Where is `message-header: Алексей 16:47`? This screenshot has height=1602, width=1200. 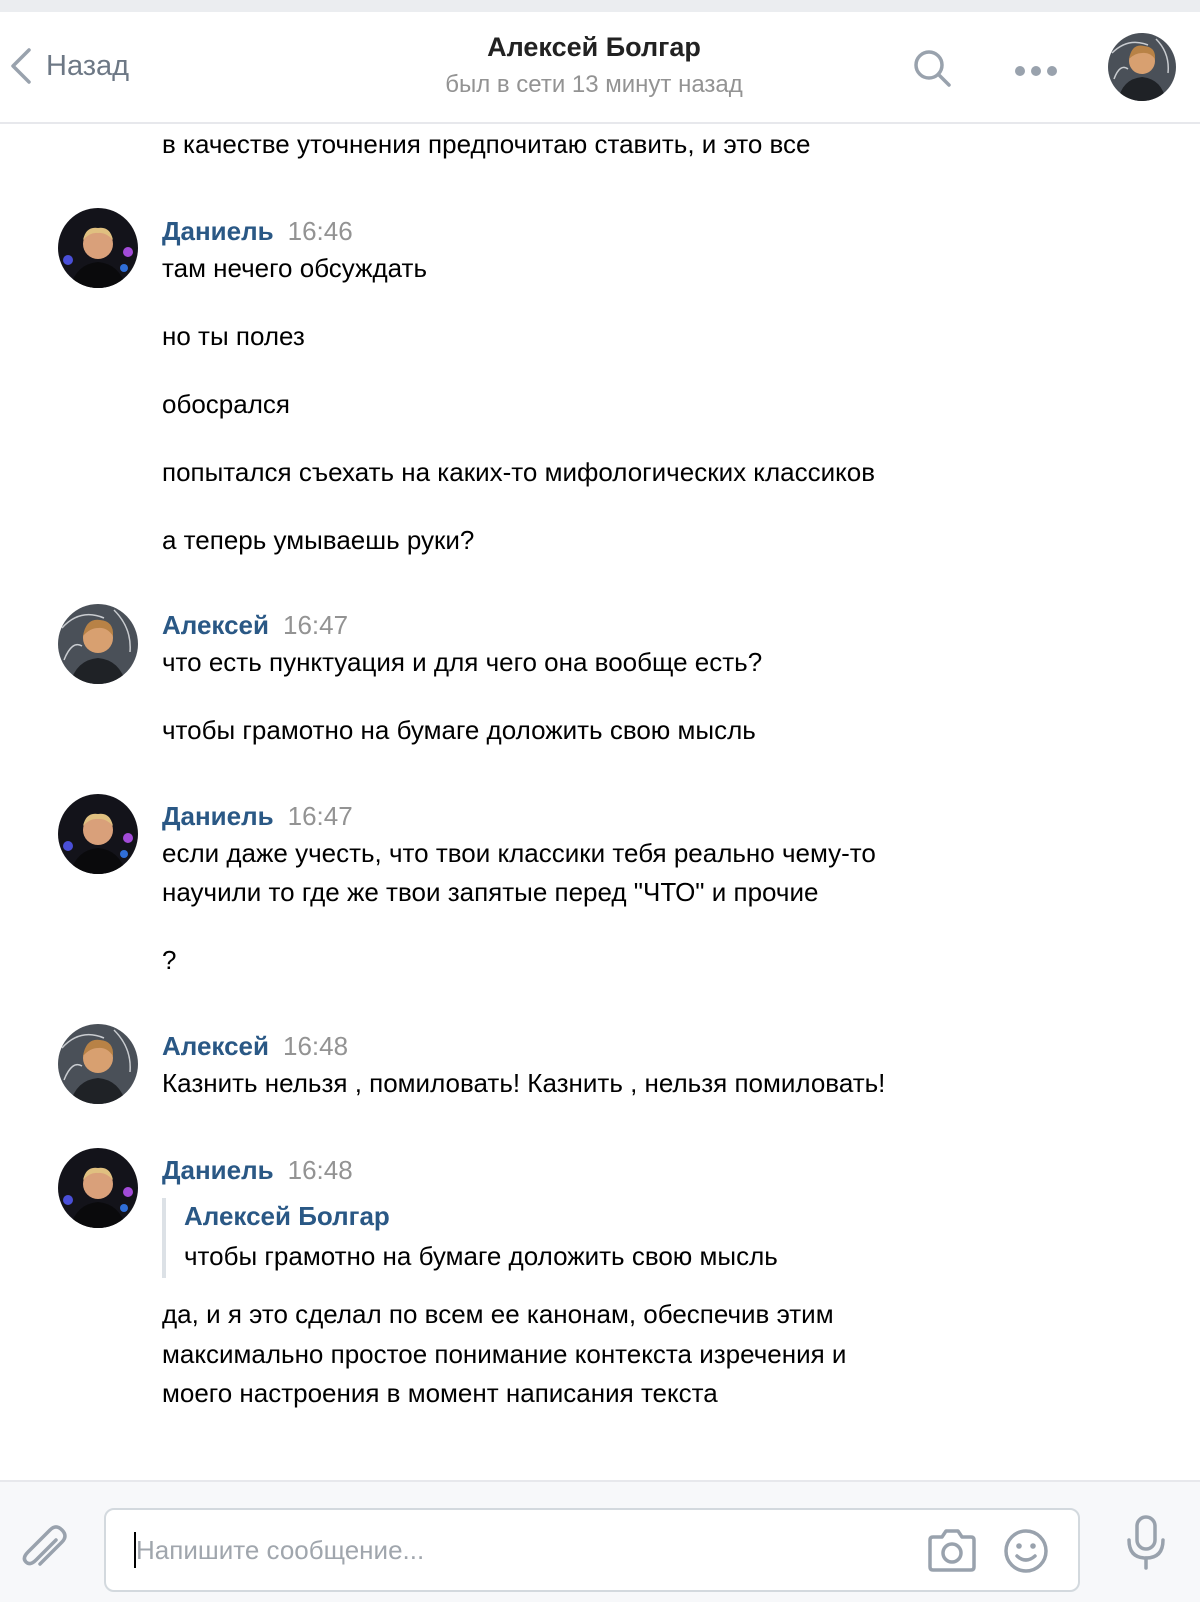 message-header: Алексей 16:47 is located at coordinates (255, 625).